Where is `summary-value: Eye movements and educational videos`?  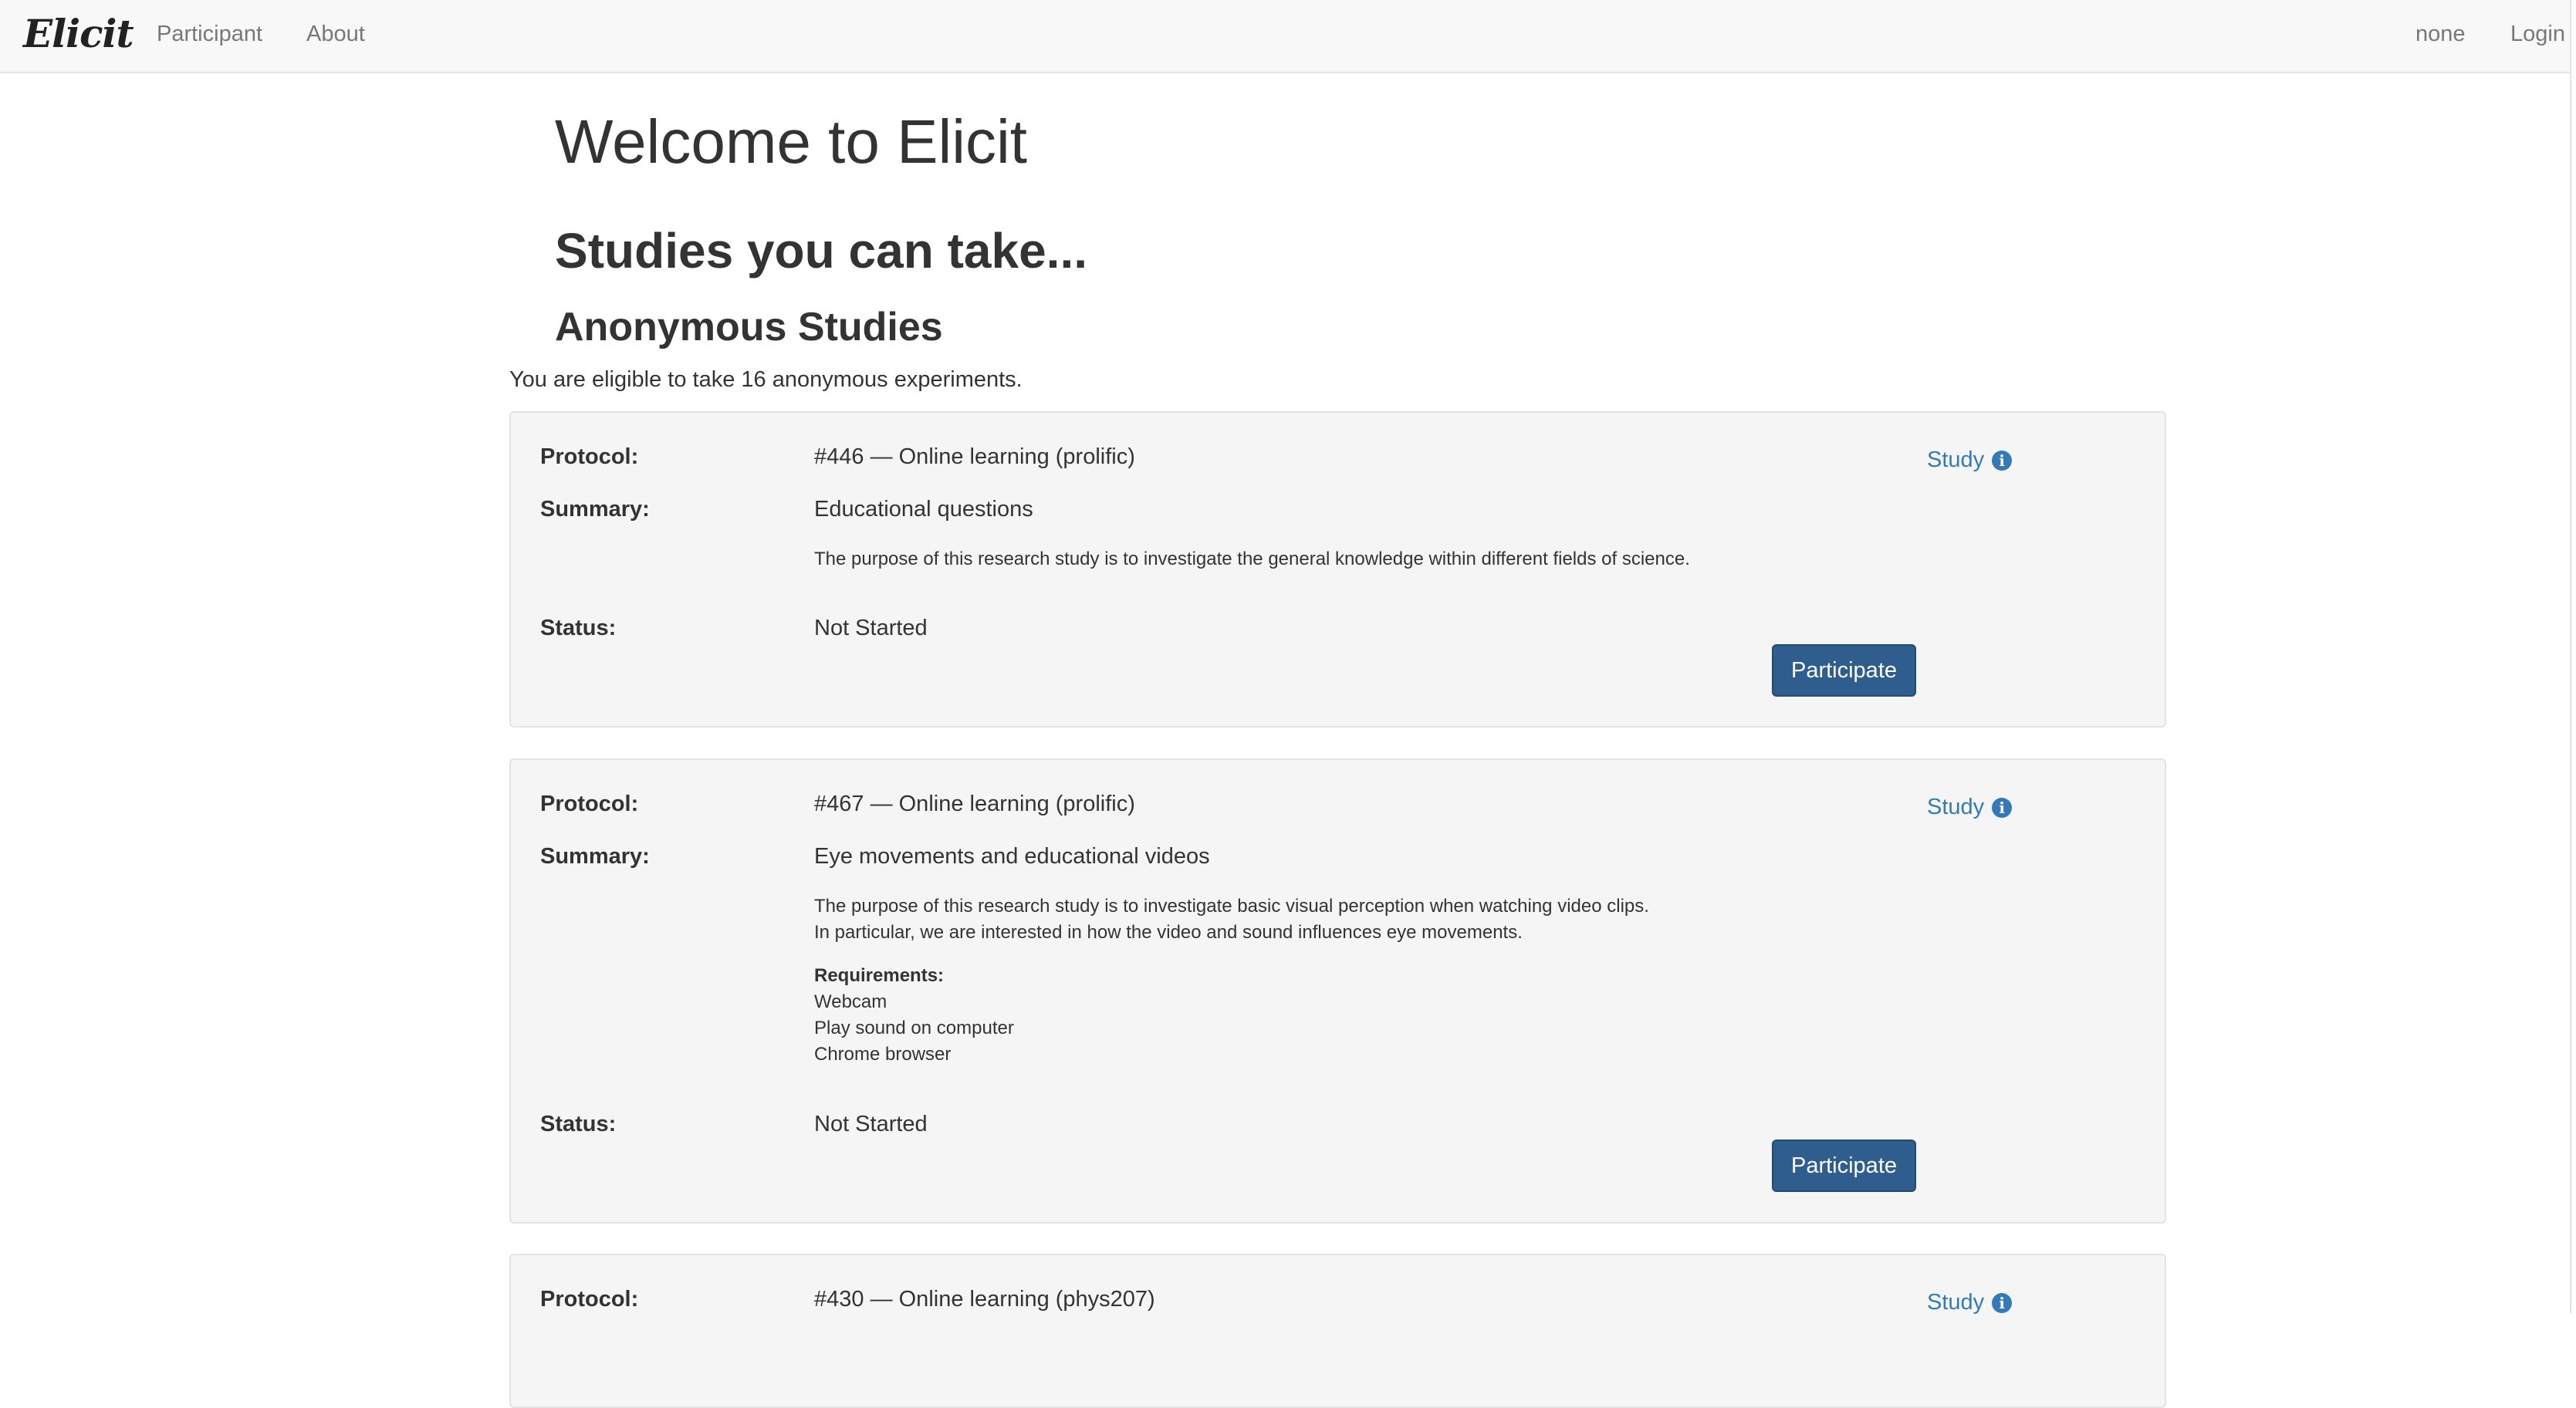
summary-value: Eye movements and educational videos is located at coordinates (1012, 856).